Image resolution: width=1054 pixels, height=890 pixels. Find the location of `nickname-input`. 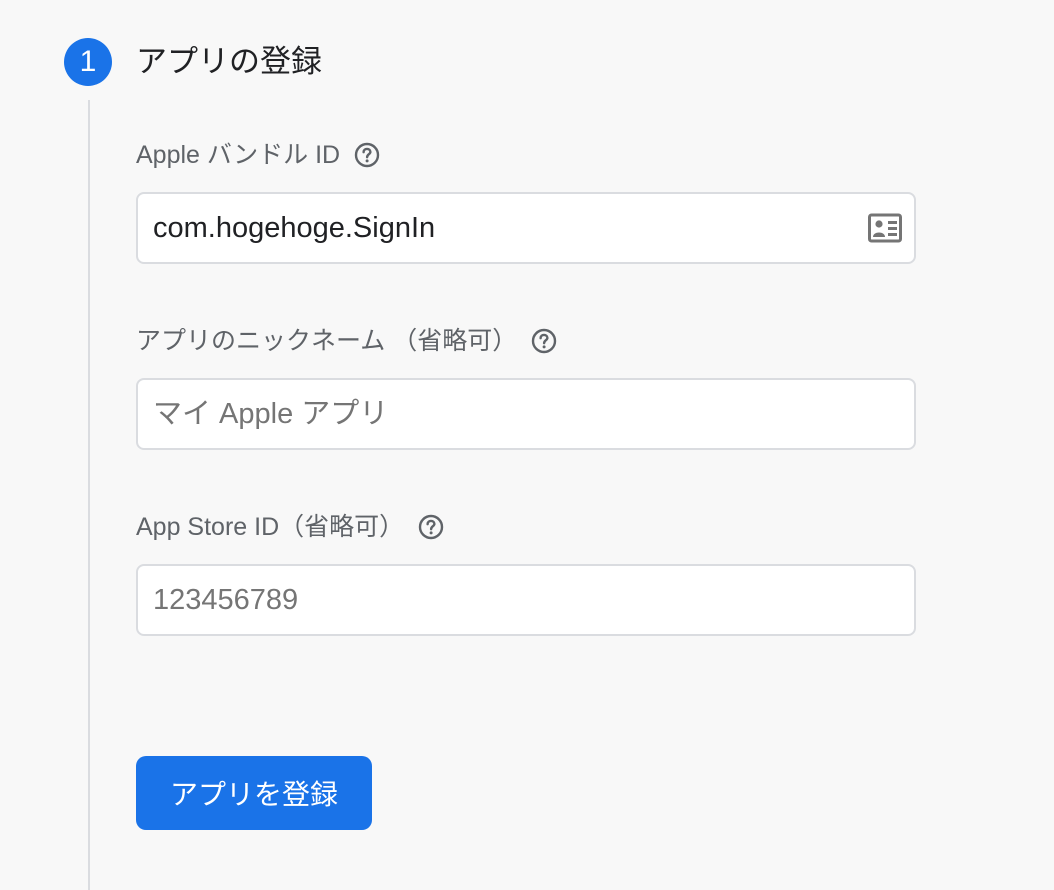

nickname-input is located at coordinates (526, 414).